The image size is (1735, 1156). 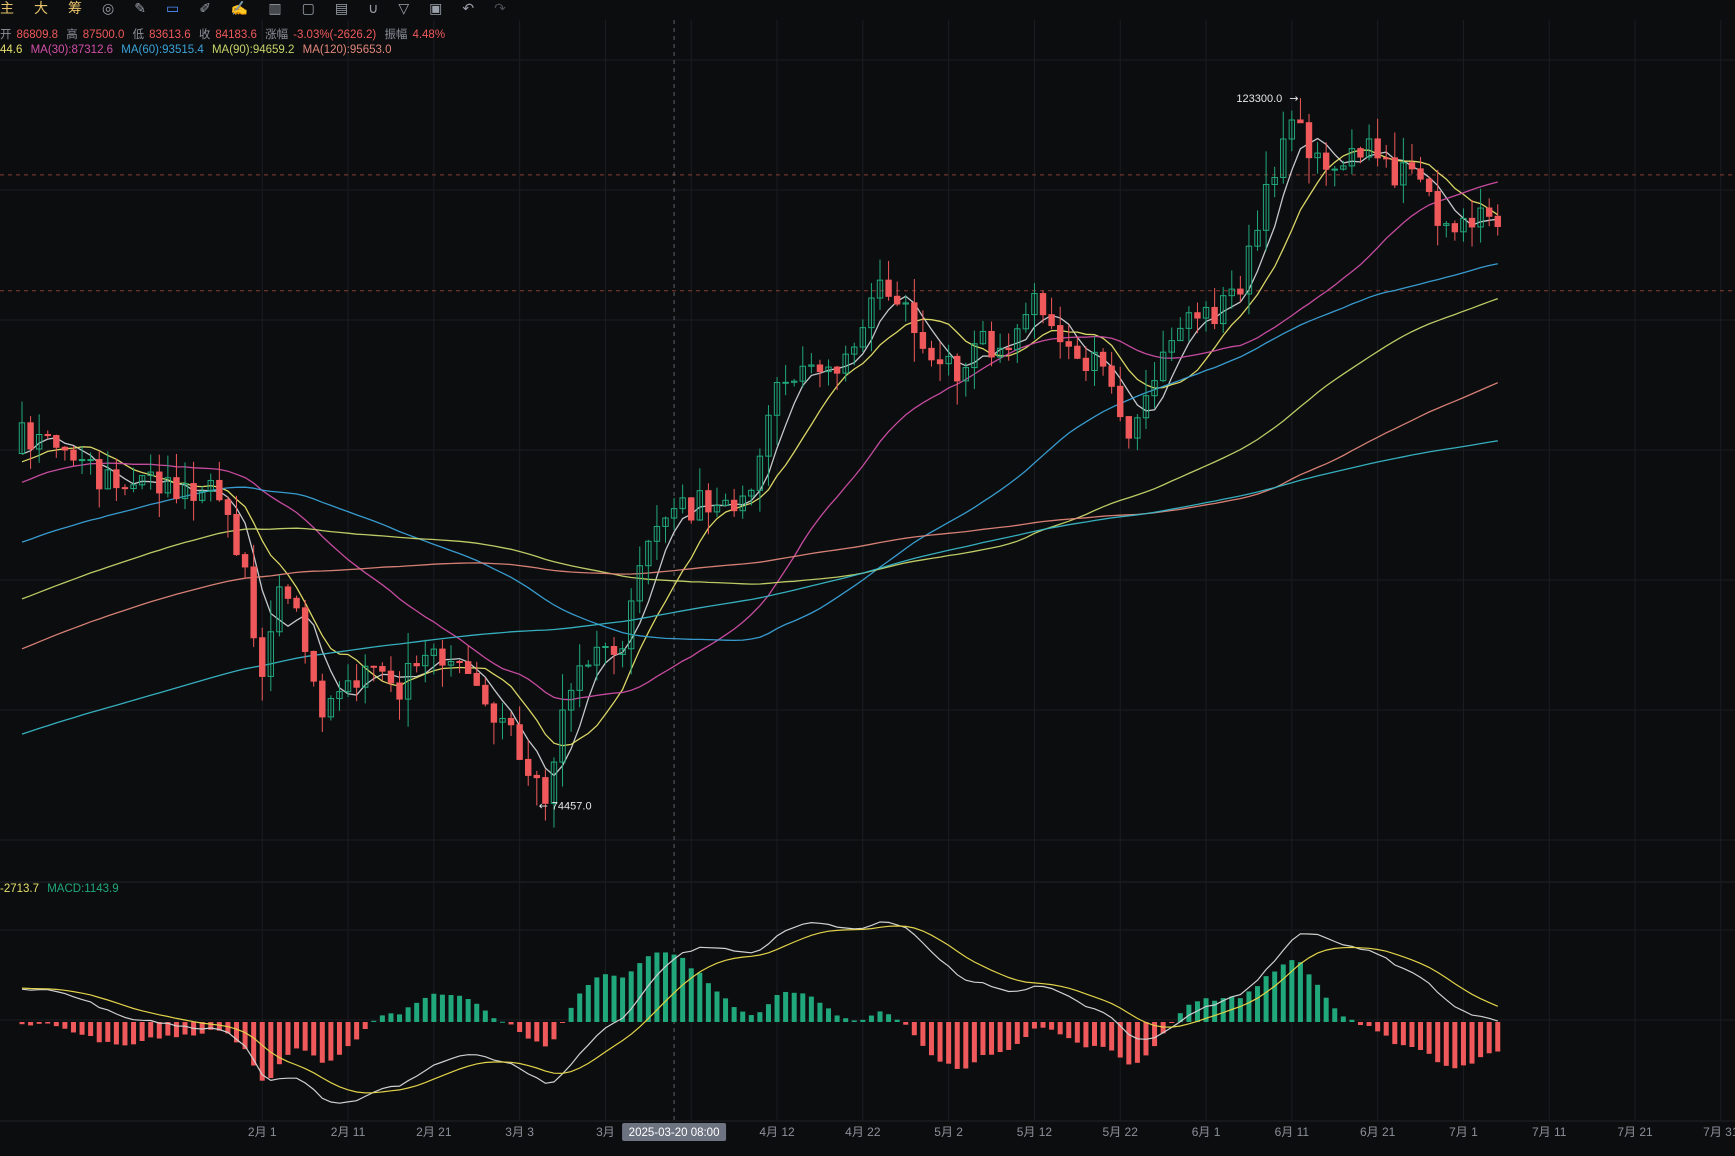 What do you see at coordinates (435, 8) in the screenshot?
I see `trash-icon: ▣` at bounding box center [435, 8].